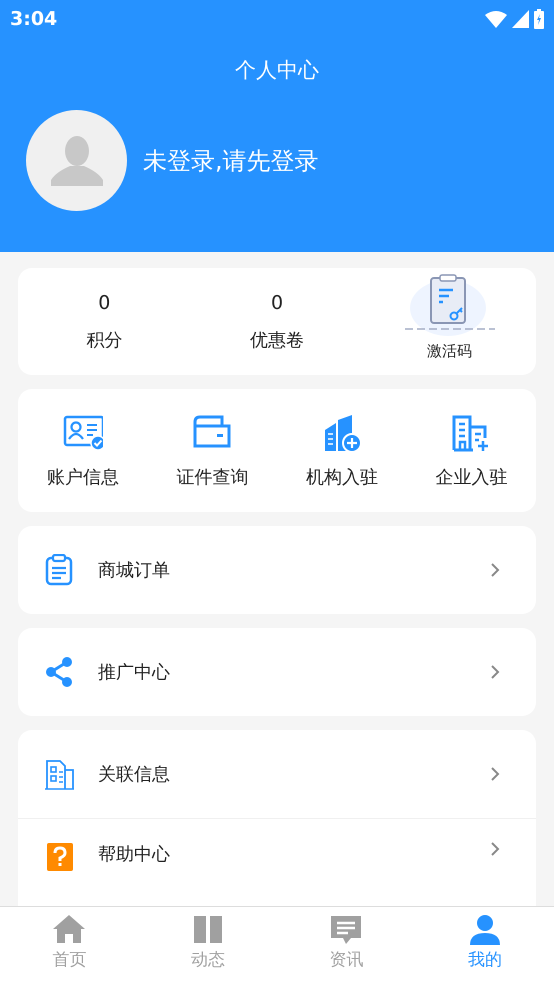 The image size is (554, 984). What do you see at coordinates (277, 774) in the screenshot?
I see `menu-item: 关联信息` at bounding box center [277, 774].